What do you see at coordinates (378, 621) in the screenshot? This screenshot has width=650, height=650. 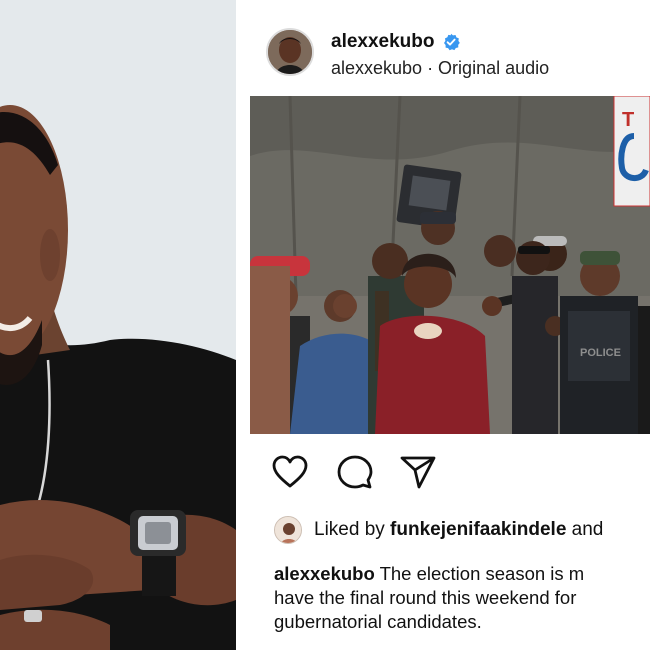 I see `caption-line-3: gubernatorial candidates.` at bounding box center [378, 621].